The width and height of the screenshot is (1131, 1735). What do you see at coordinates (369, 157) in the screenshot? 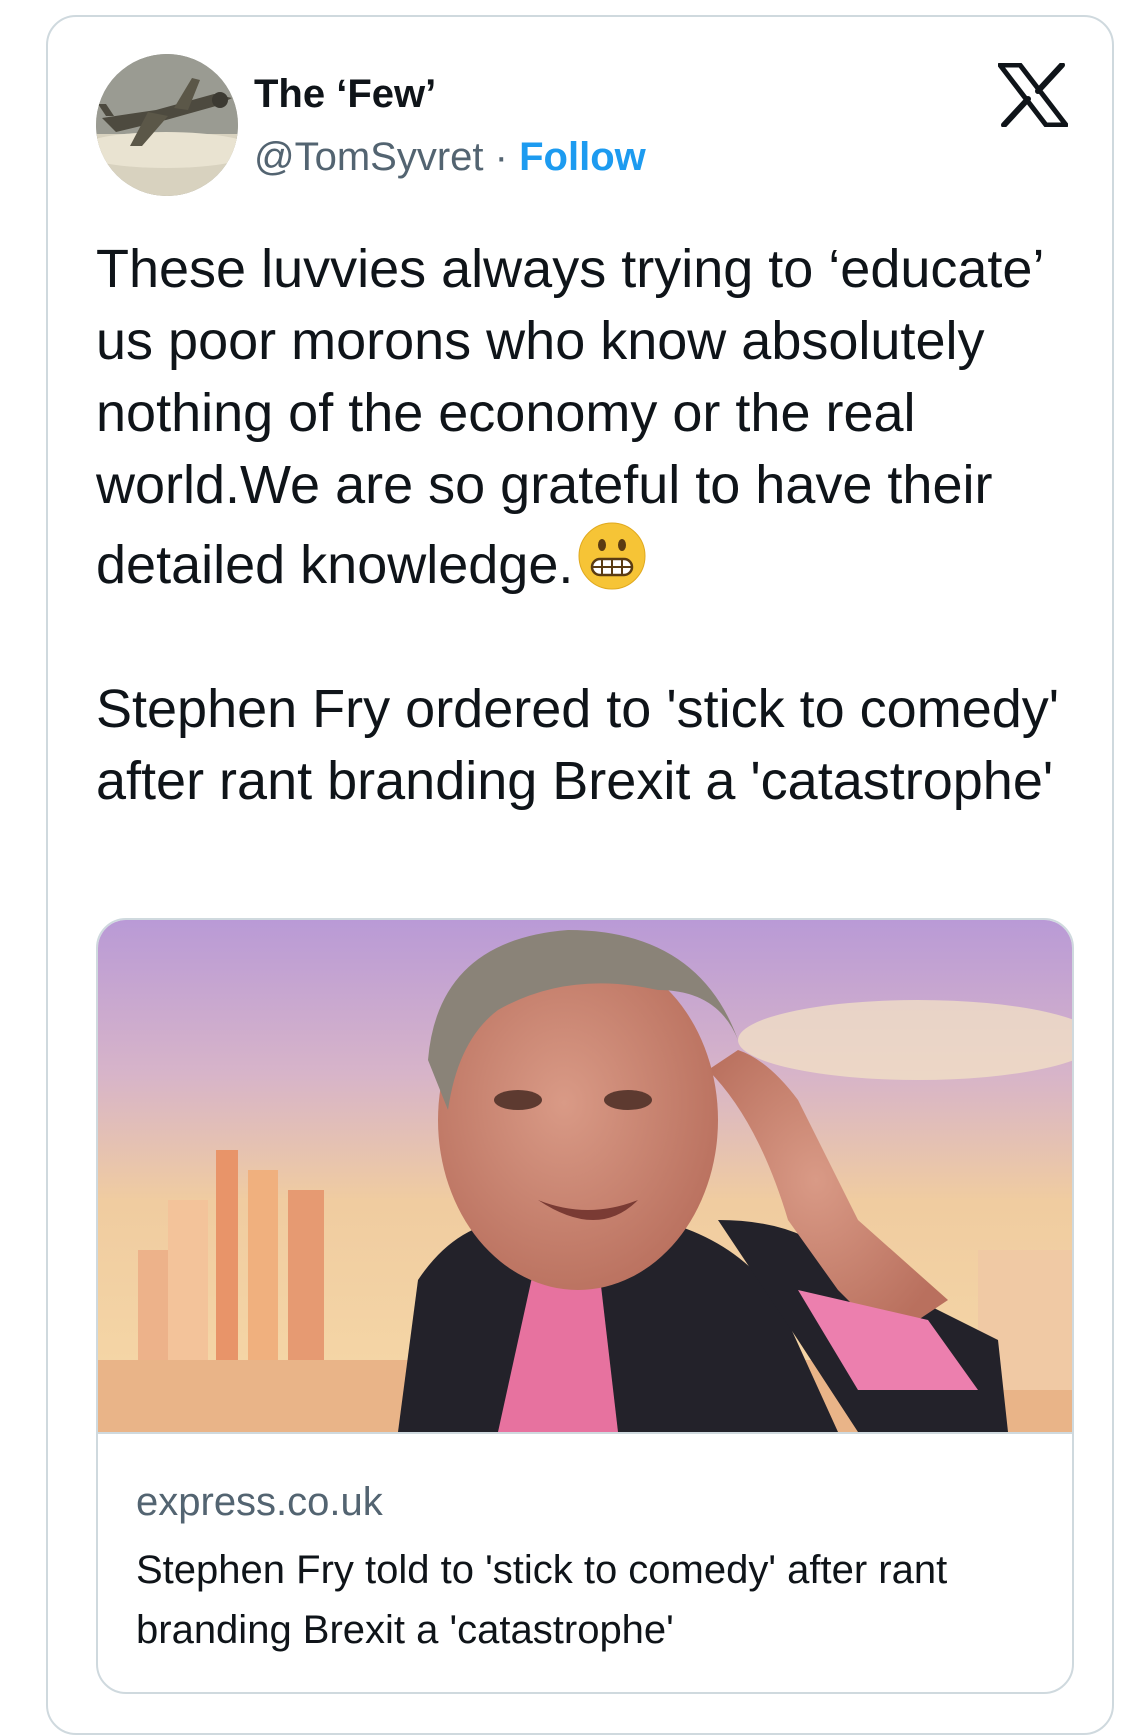
I see `author-handle: @TomSyvret` at bounding box center [369, 157].